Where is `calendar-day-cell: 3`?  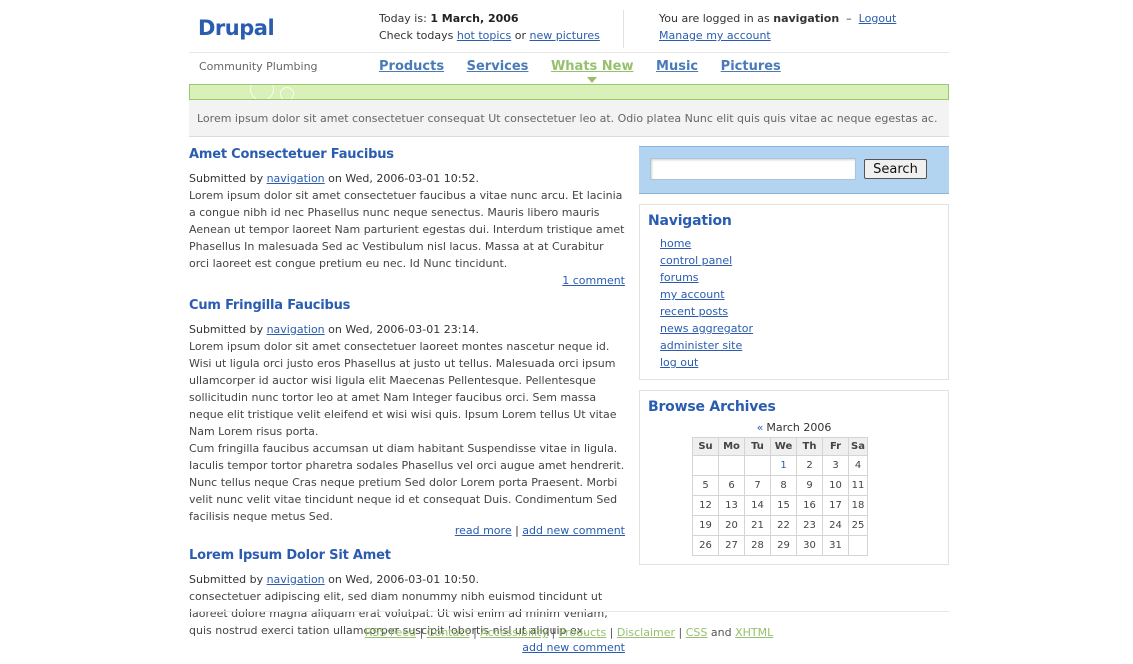
calendar-day-cell: 3 is located at coordinates (835, 465).